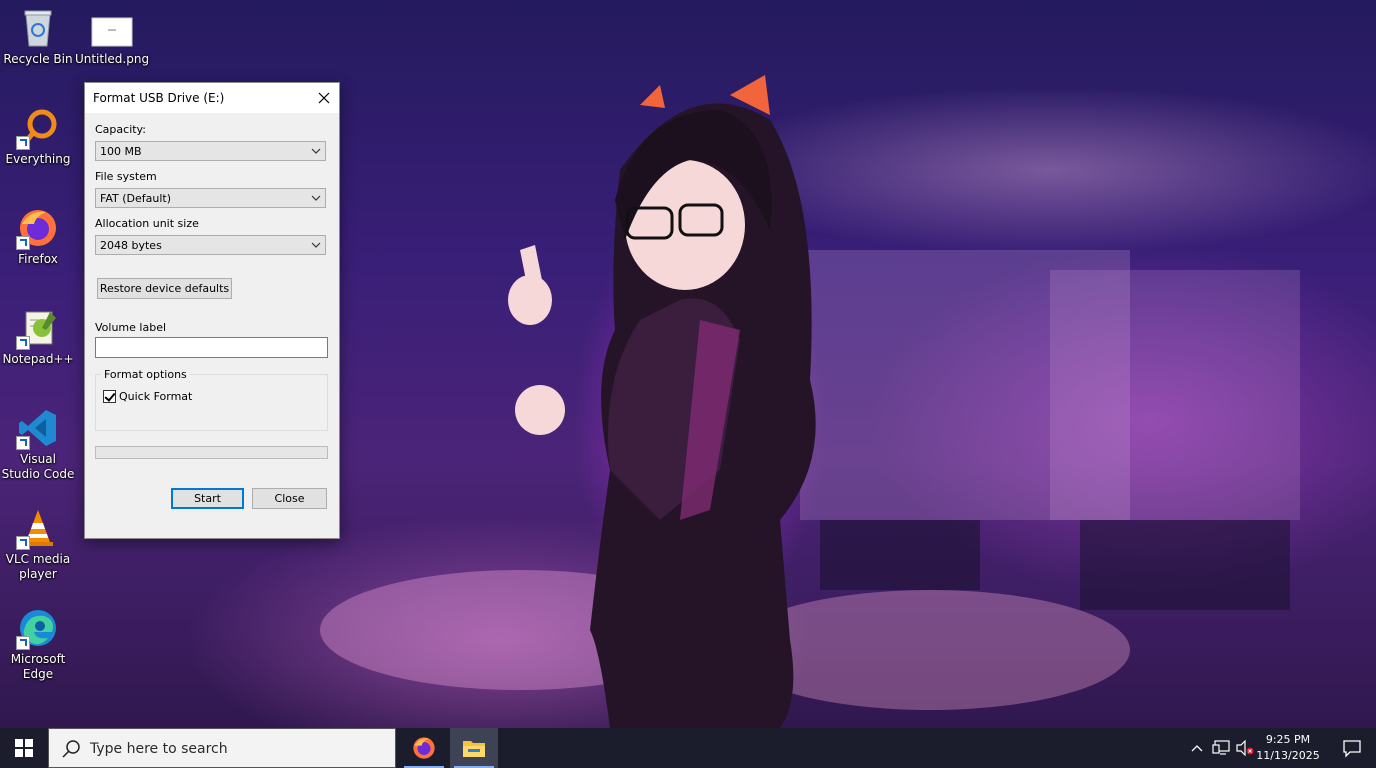  What do you see at coordinates (38, 259) in the screenshot?
I see `desktop-icon-label: Firefox` at bounding box center [38, 259].